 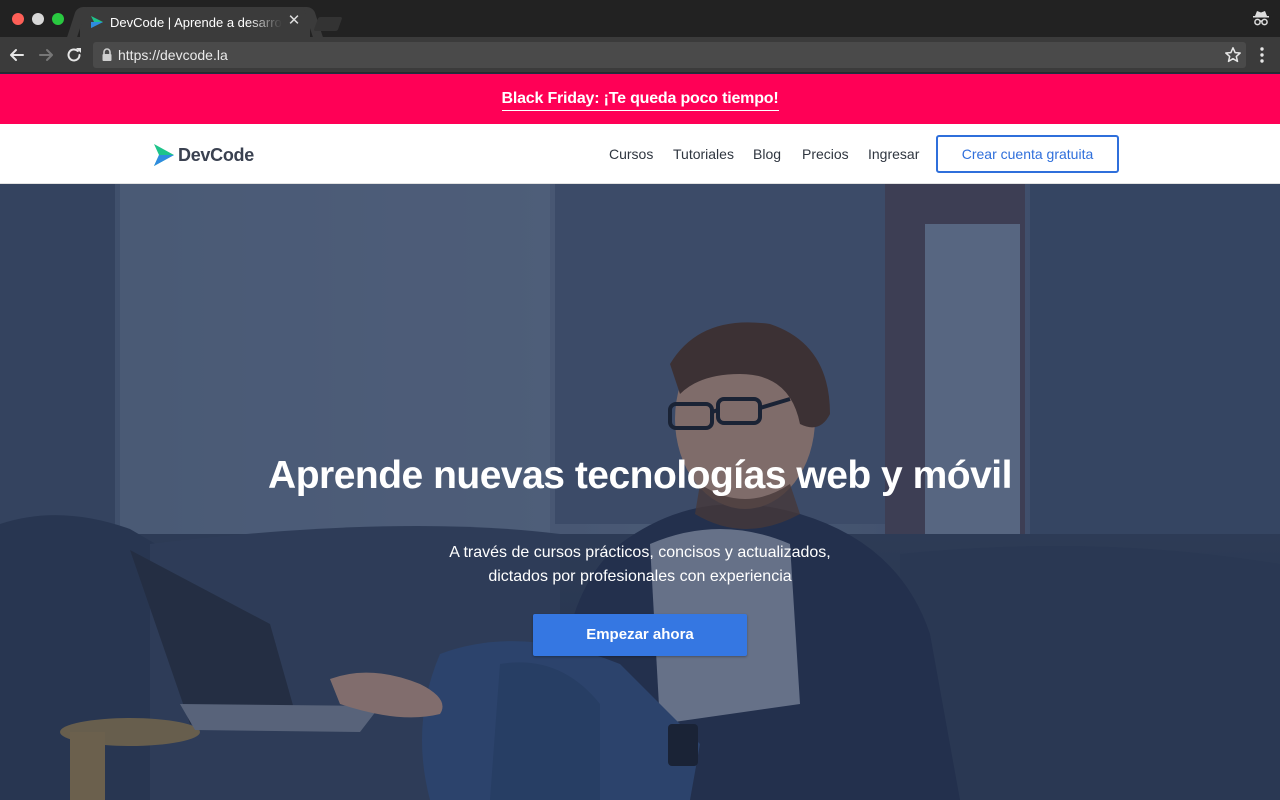 What do you see at coordinates (1027, 154) in the screenshot?
I see `create-account-button: Crear cuenta gratuita` at bounding box center [1027, 154].